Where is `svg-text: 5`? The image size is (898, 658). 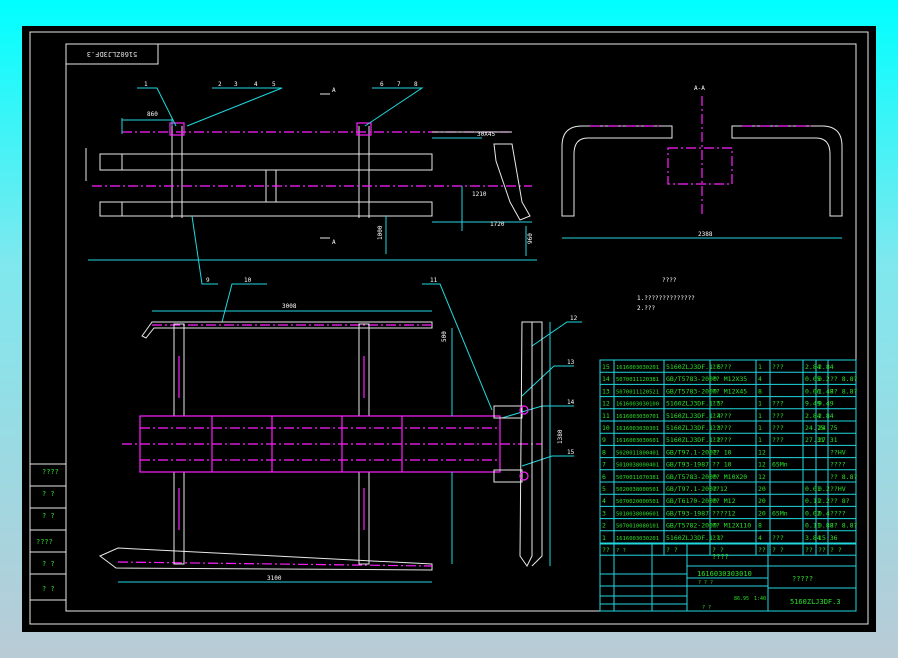 svg-text: 5 is located at coordinates (274, 84).